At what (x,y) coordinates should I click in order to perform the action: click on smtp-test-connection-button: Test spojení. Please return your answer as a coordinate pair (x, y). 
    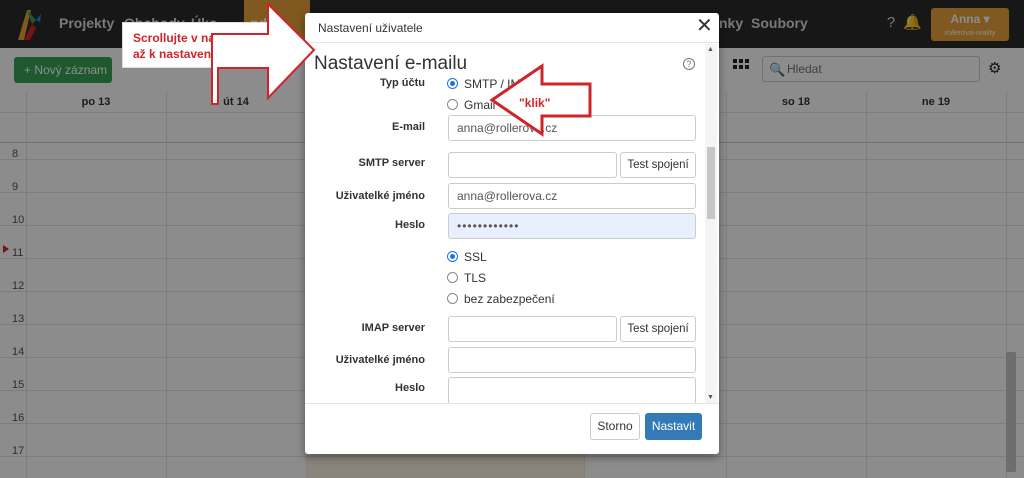
    Looking at the image, I should click on (658, 165).